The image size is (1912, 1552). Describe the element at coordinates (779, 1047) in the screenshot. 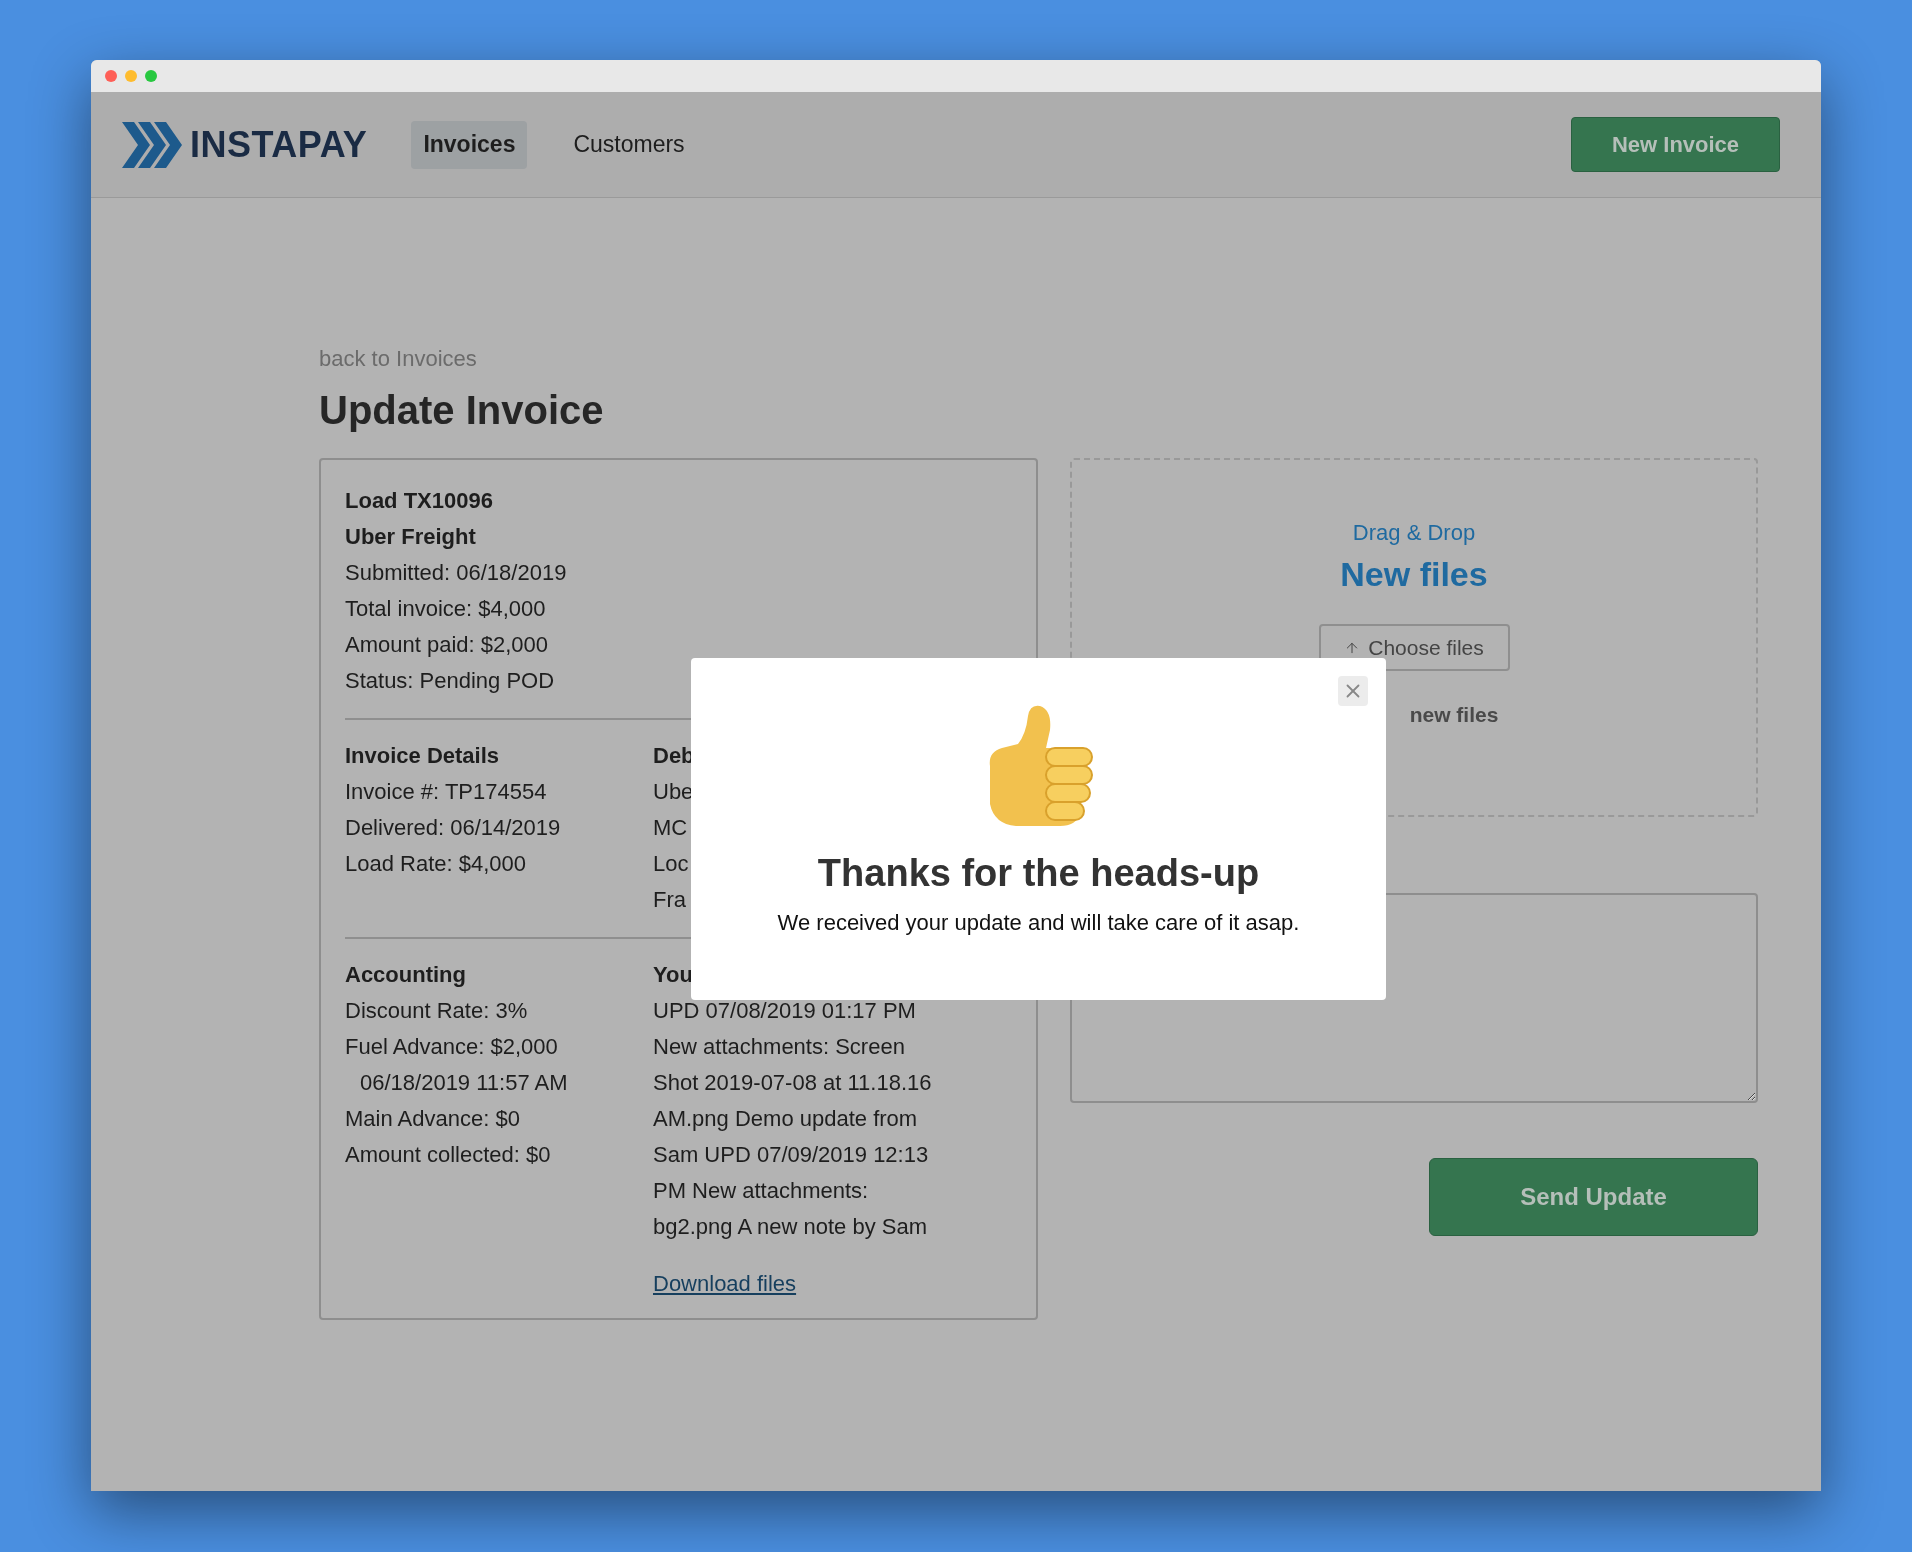

I see `detail-text: New attachments: Screen` at that location.